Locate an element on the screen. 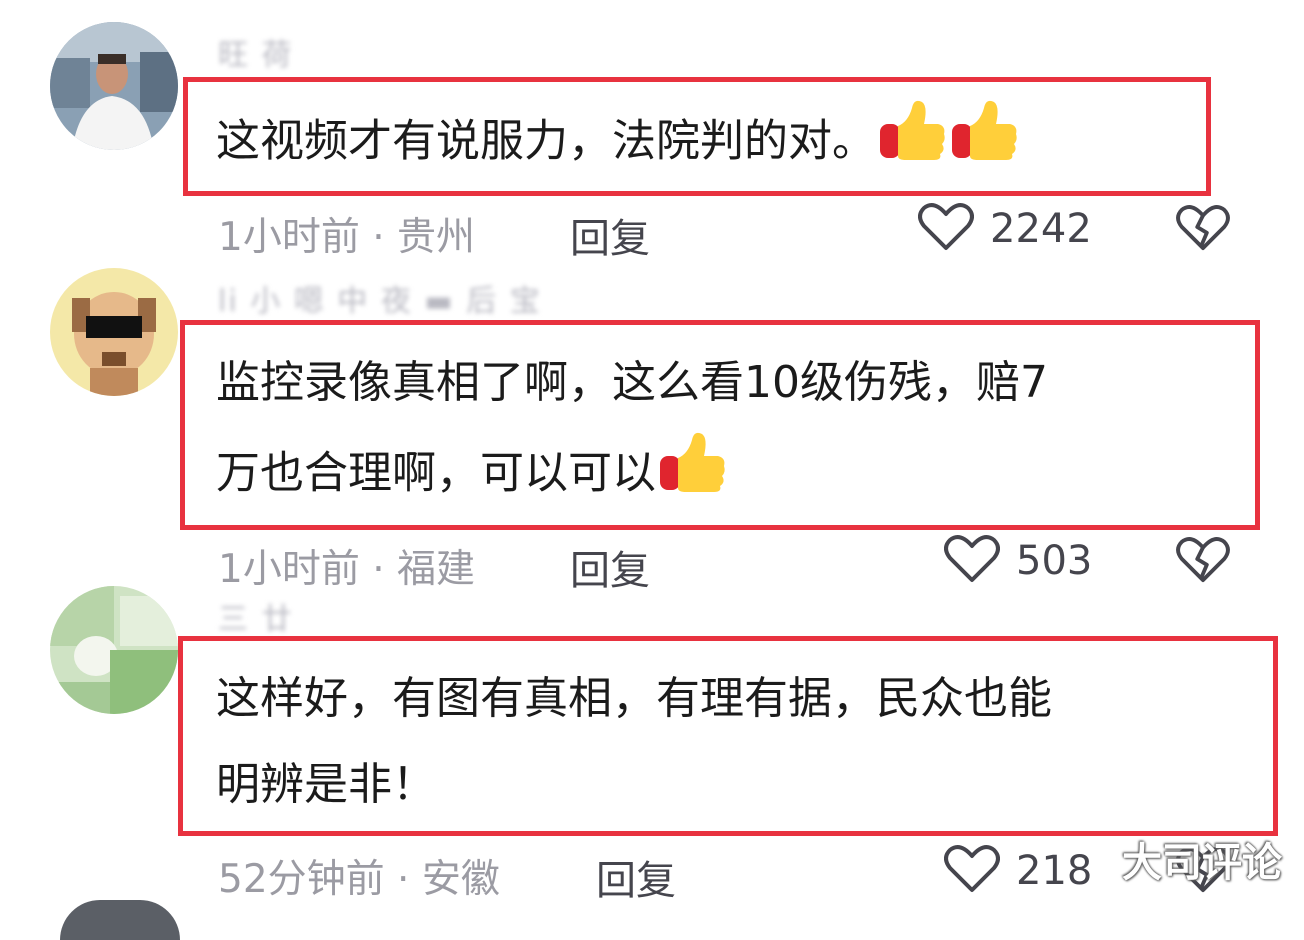  comment-meta: 1小时前 · 福建 is located at coordinates (346, 566).